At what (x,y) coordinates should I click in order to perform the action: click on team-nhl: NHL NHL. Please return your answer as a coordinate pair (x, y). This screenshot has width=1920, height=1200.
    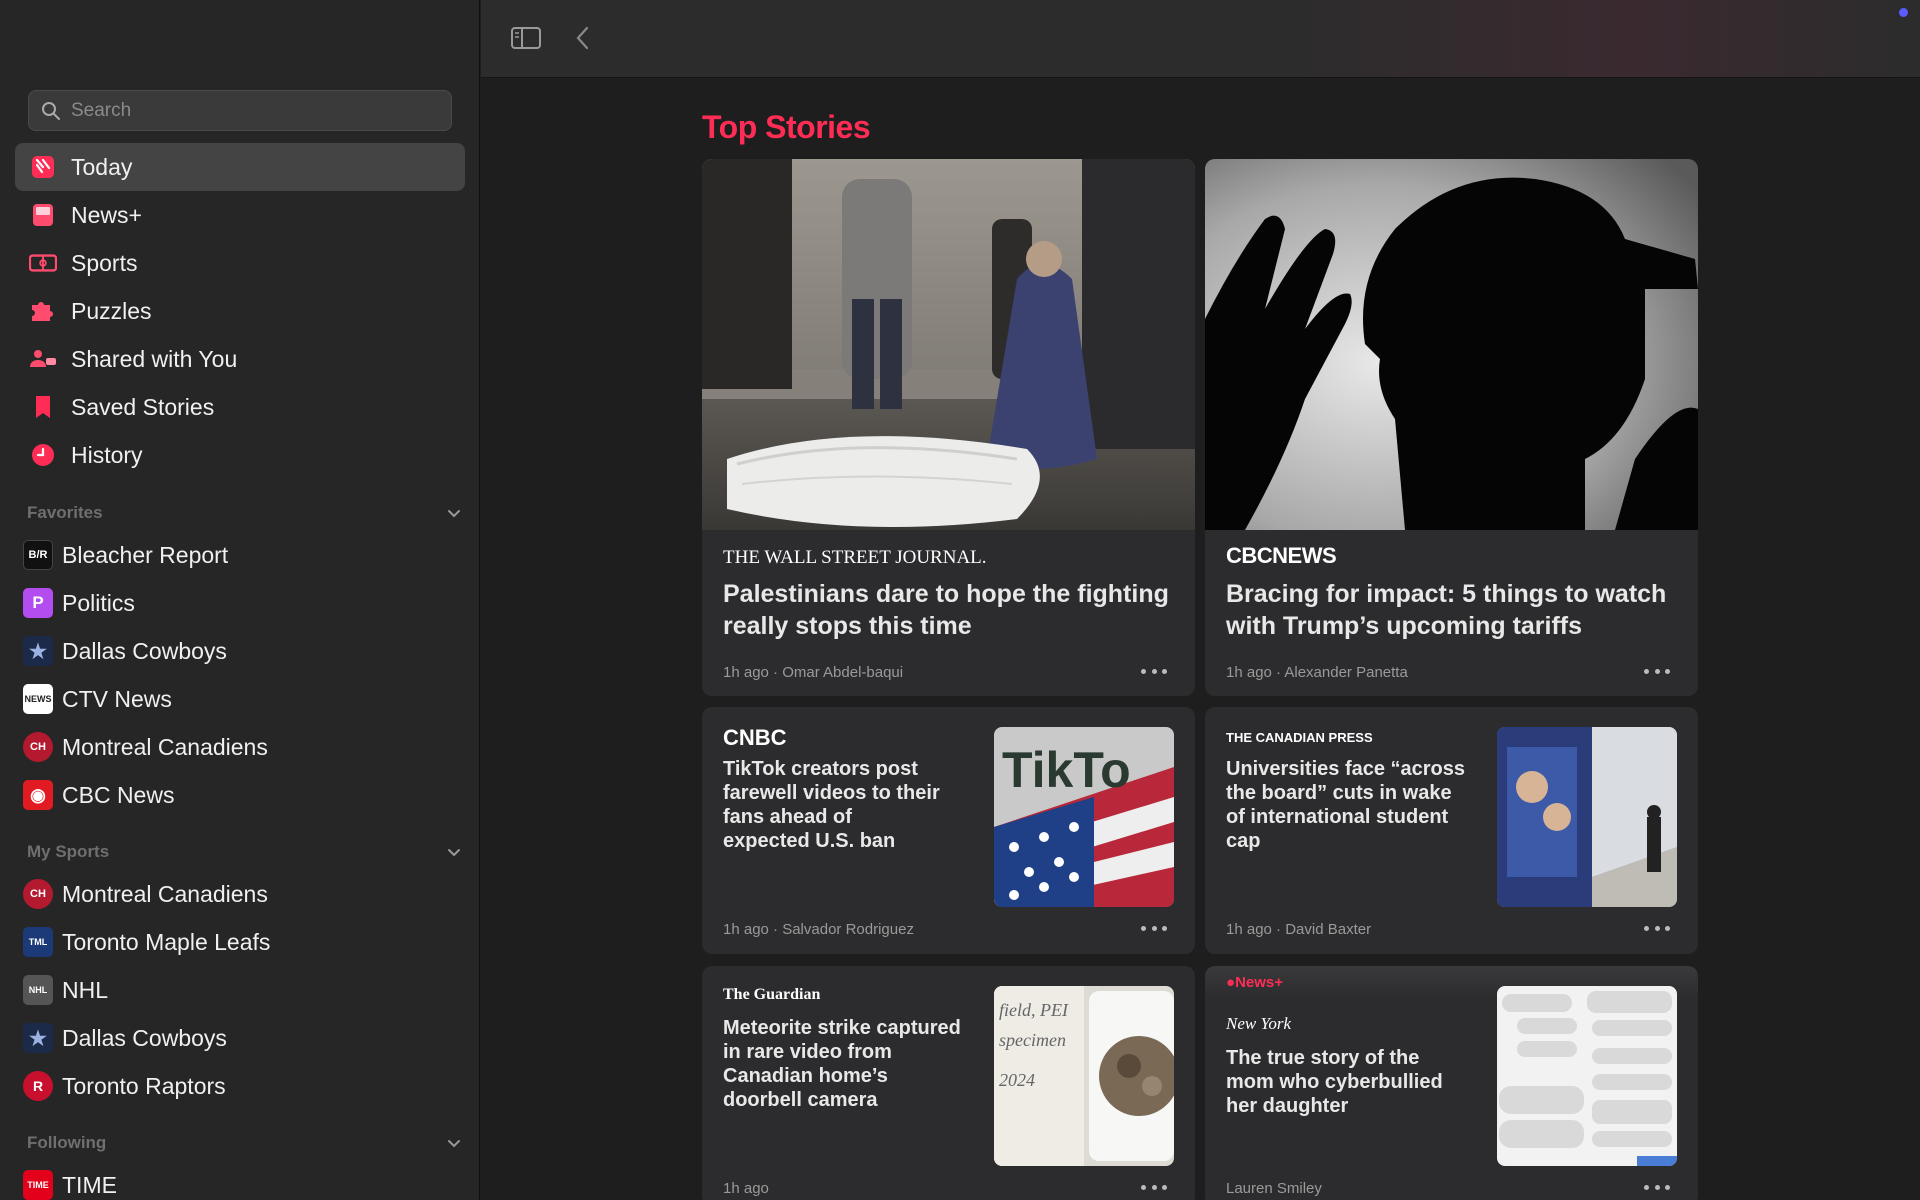
    Looking at the image, I should click on (243, 990).